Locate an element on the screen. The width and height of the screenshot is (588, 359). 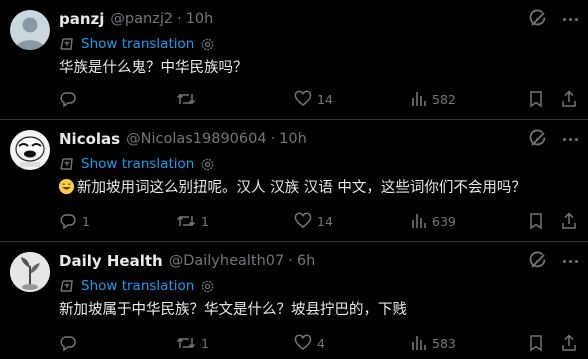
tweet-text-content: 华族是什么鬼？中华民族吗？ is located at coordinates (153, 68).